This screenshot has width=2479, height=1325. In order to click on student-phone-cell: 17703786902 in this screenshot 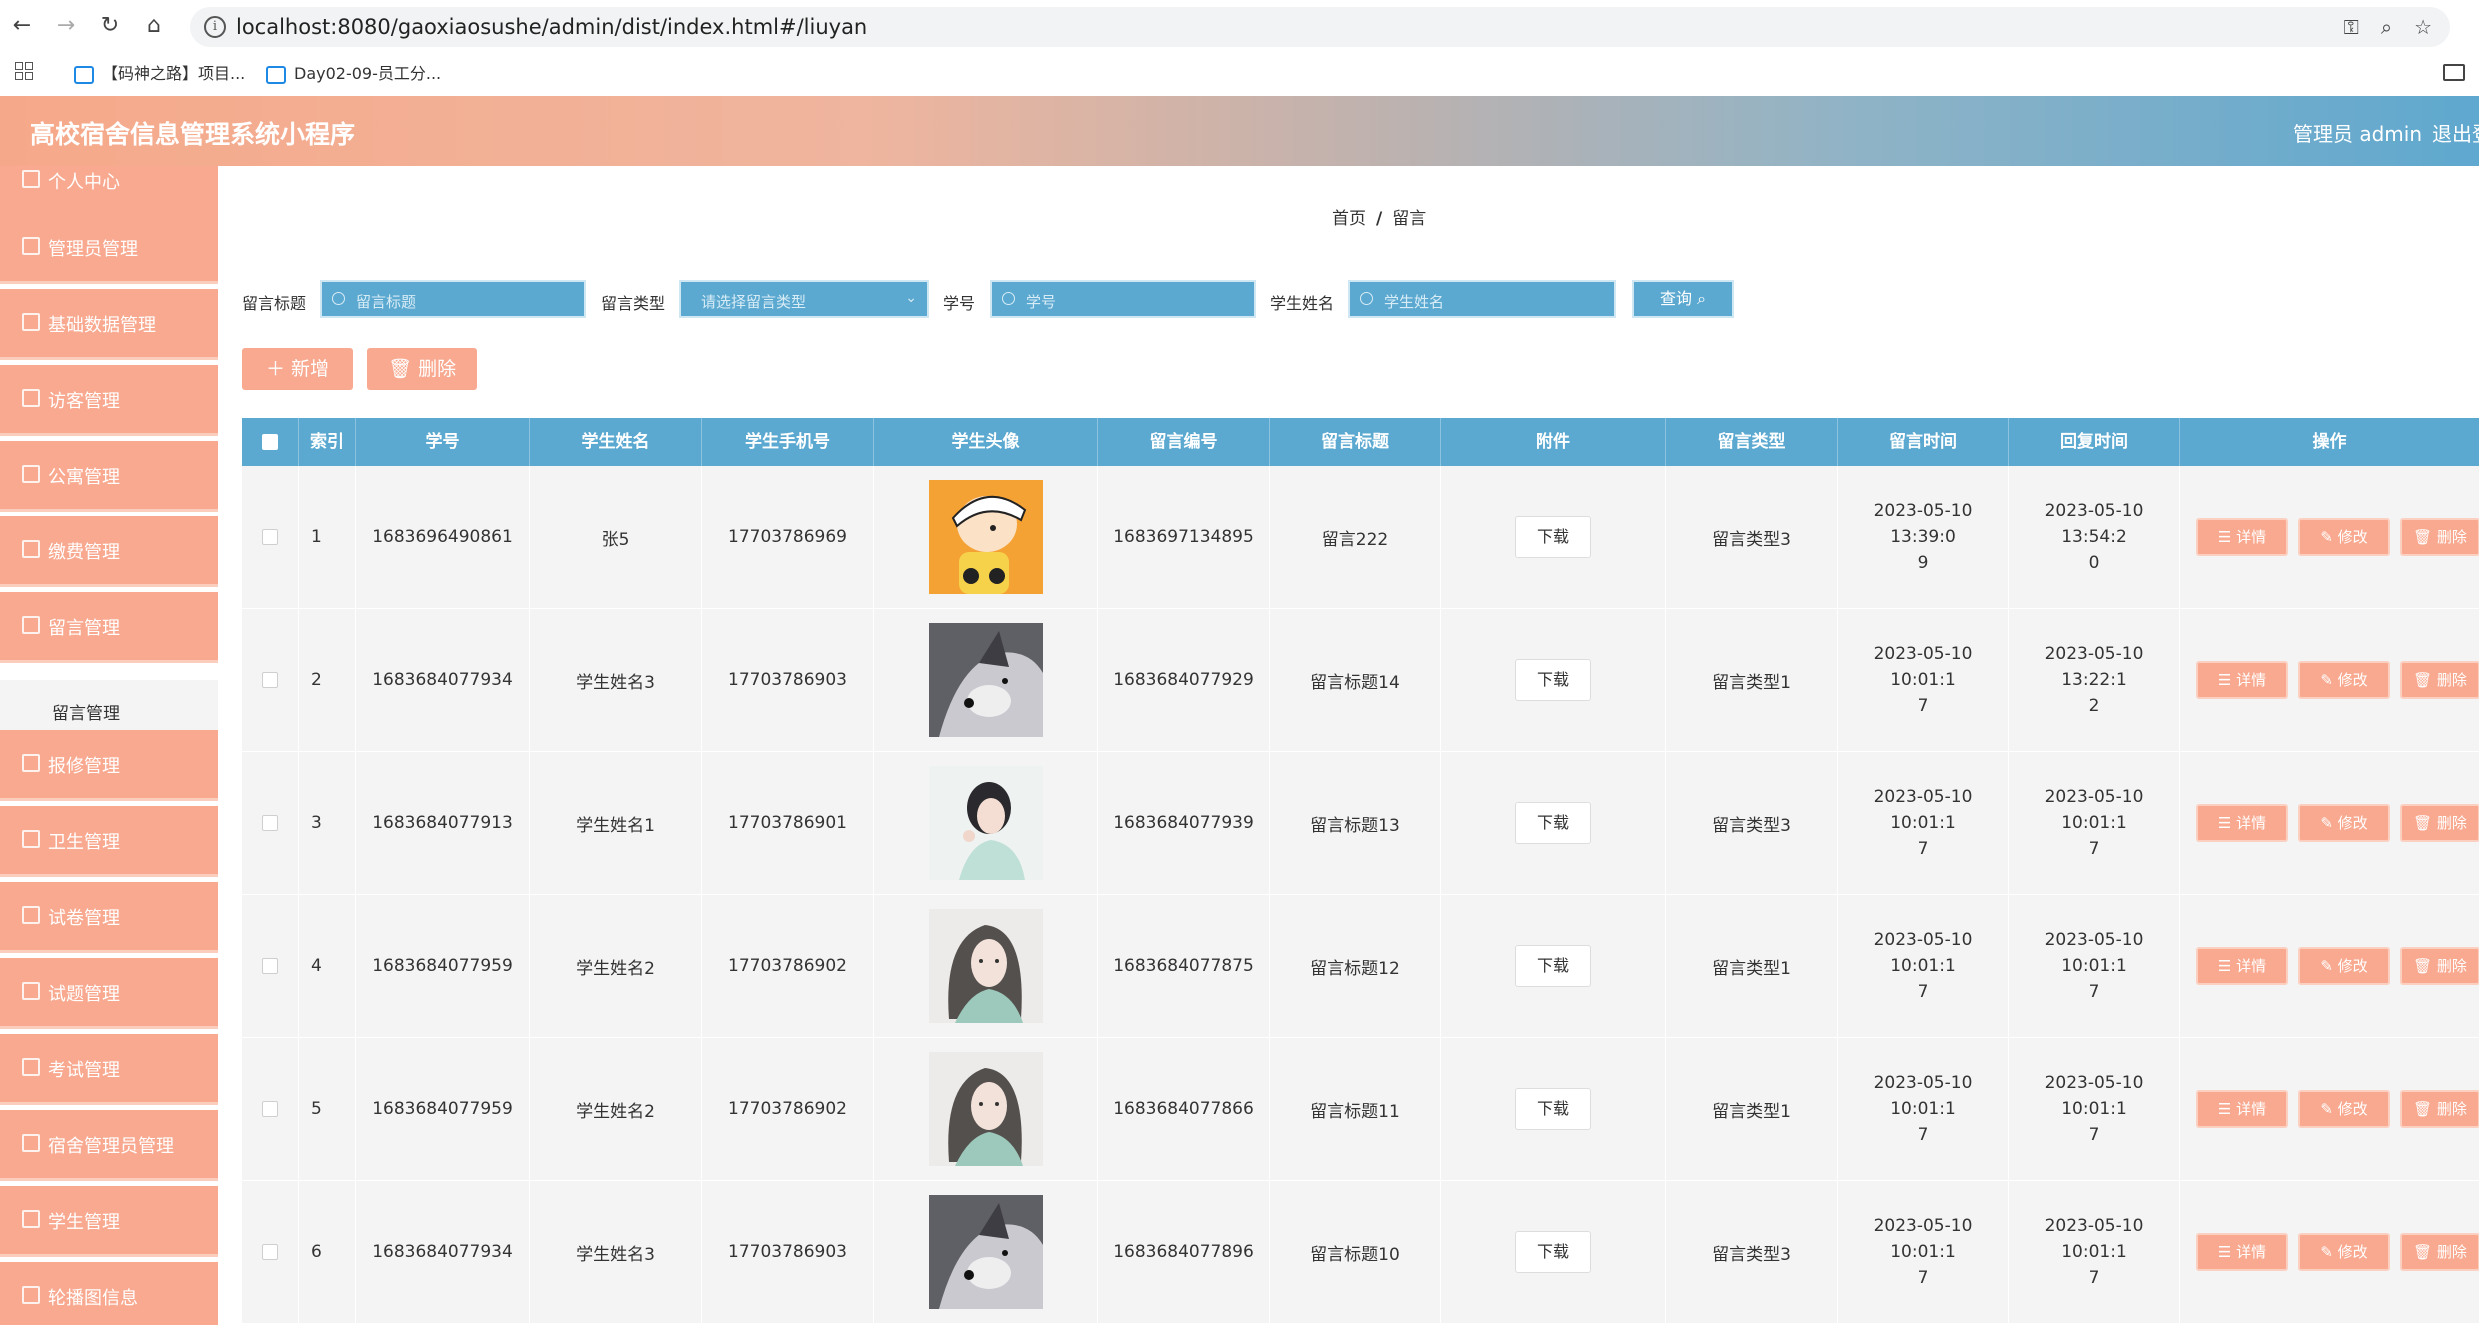, I will do `click(788, 1109)`.